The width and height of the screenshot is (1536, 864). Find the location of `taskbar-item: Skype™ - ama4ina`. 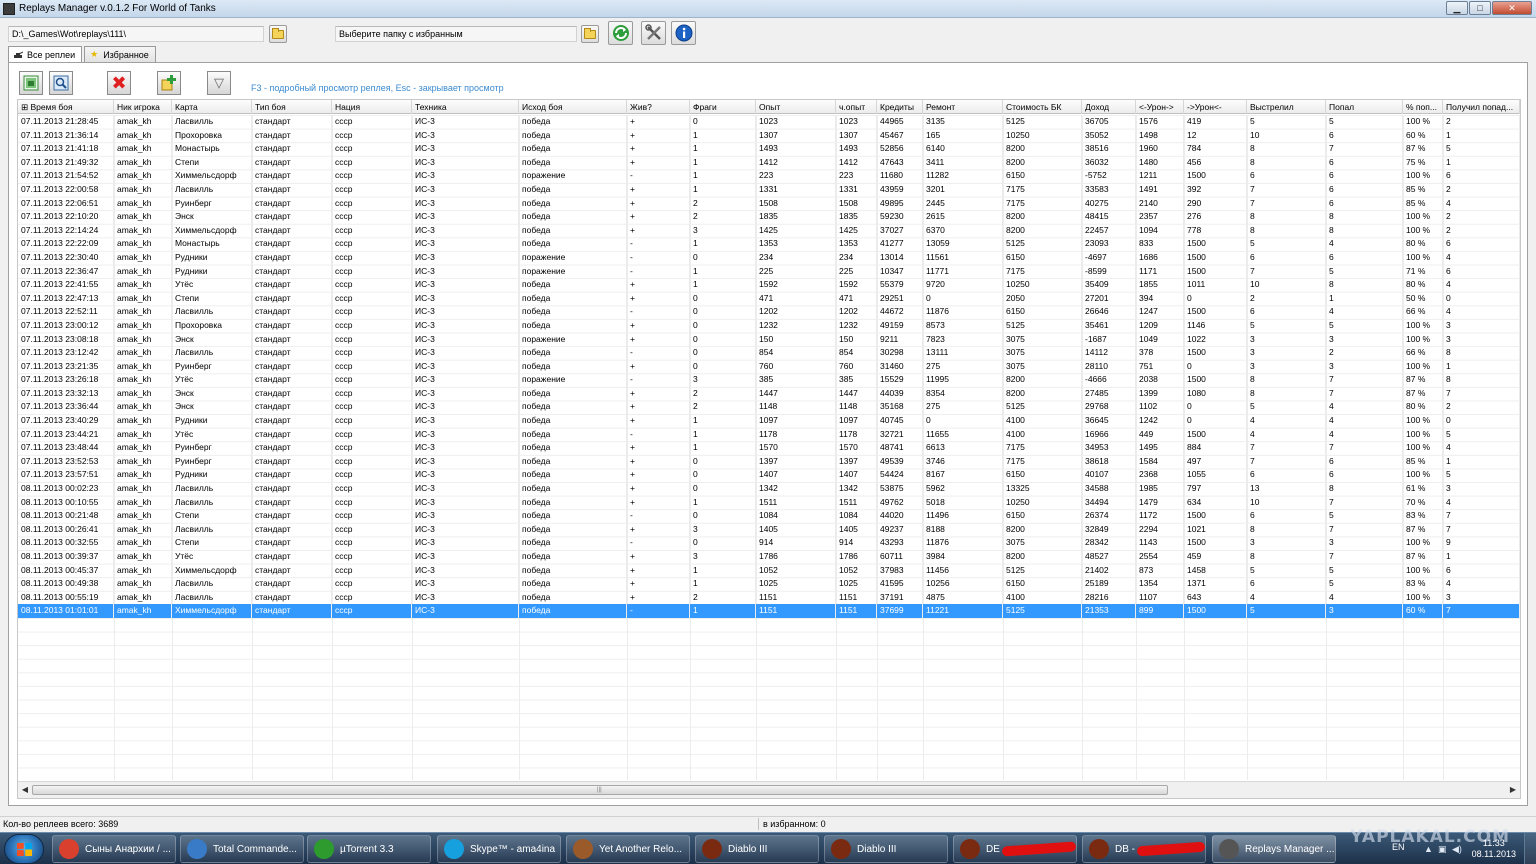

taskbar-item: Skype™ - ama4ina is located at coordinates (499, 849).